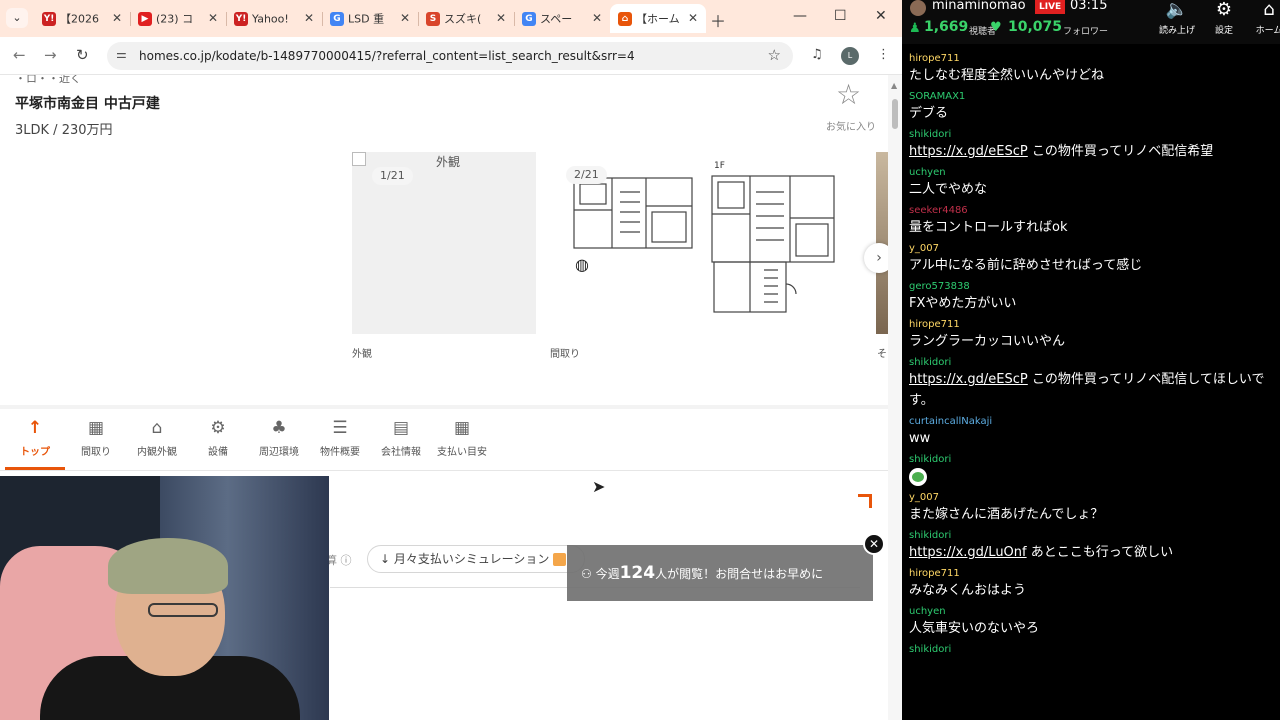  I want to click on chat-message: y_007 また嫁さんに酒あげたんでしょ？, so click(1091, 508).